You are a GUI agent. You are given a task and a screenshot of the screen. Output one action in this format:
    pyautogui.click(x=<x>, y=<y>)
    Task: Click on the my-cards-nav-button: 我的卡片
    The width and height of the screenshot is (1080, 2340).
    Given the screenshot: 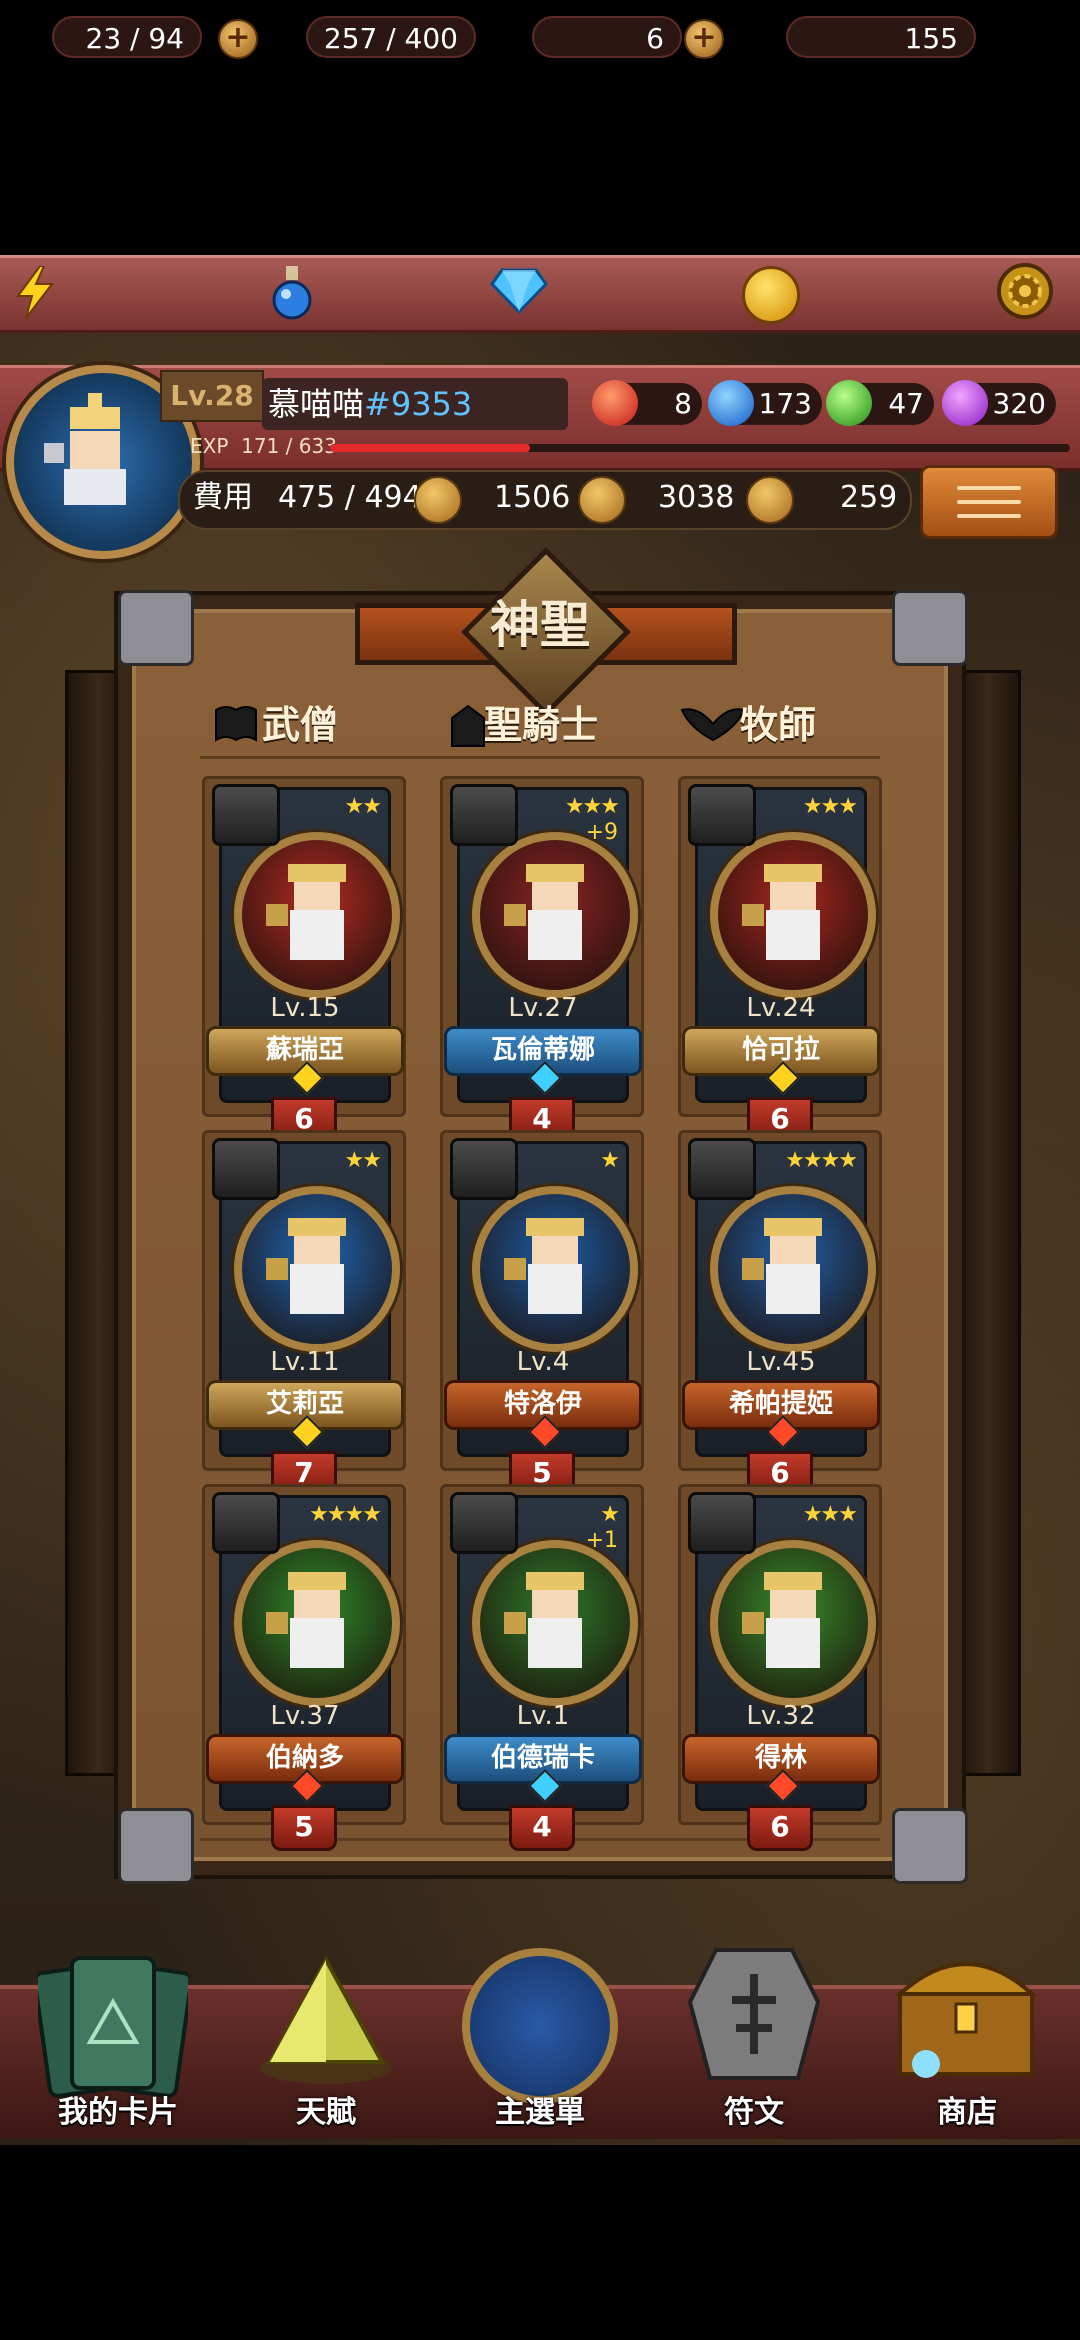 What is the action you would take?
    pyautogui.click(x=118, y=2030)
    